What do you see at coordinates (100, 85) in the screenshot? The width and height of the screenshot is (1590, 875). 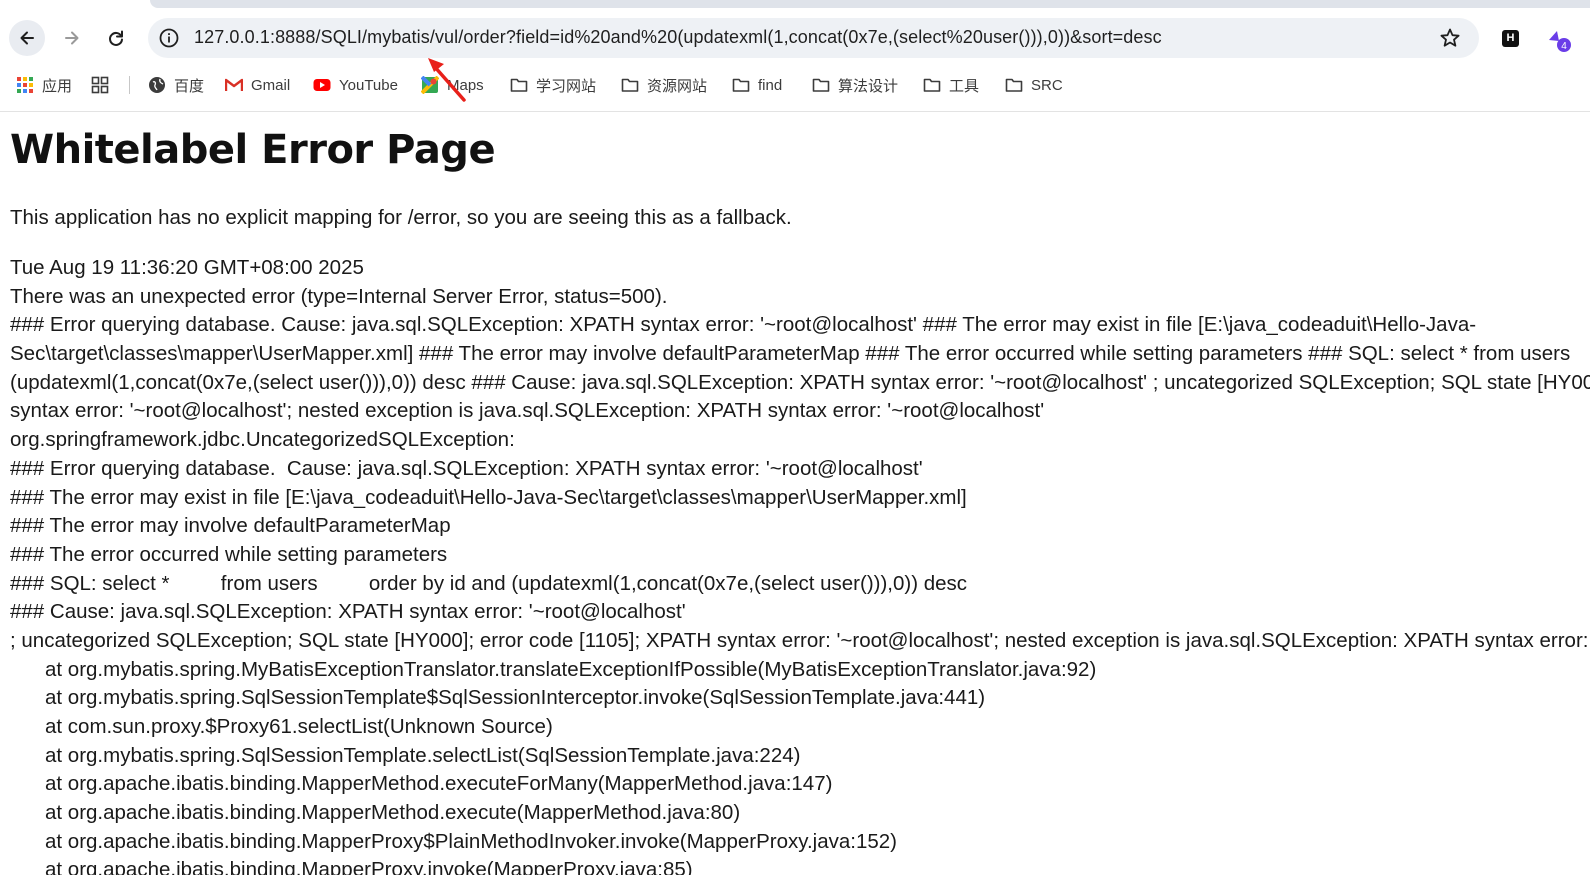 I see `tab-groups-icon` at bounding box center [100, 85].